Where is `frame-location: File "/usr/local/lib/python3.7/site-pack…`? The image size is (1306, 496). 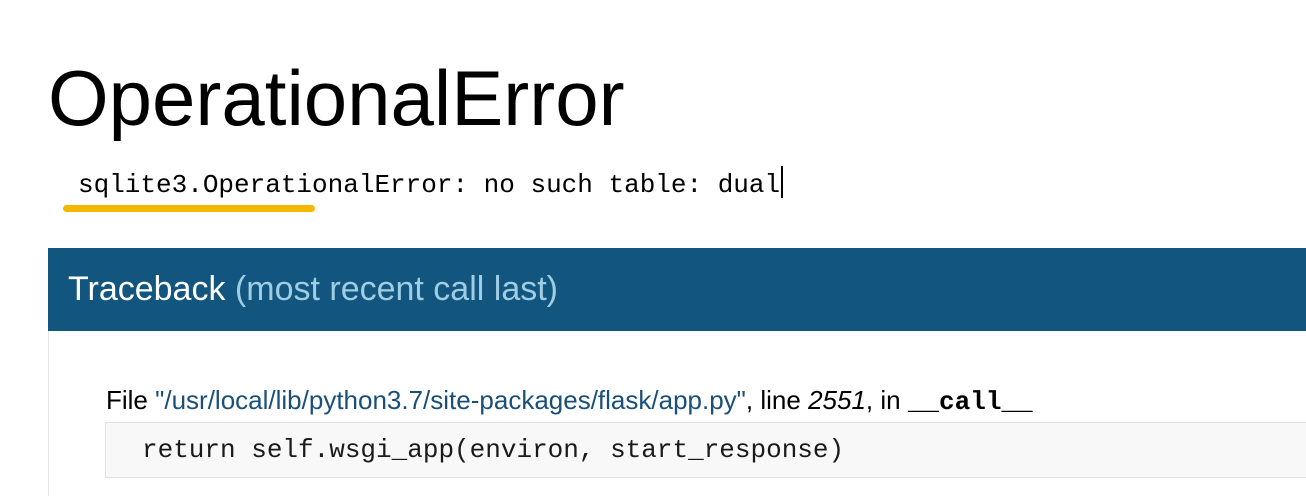 frame-location: File "/usr/local/lib/python3.7/site-pack… is located at coordinates (569, 401).